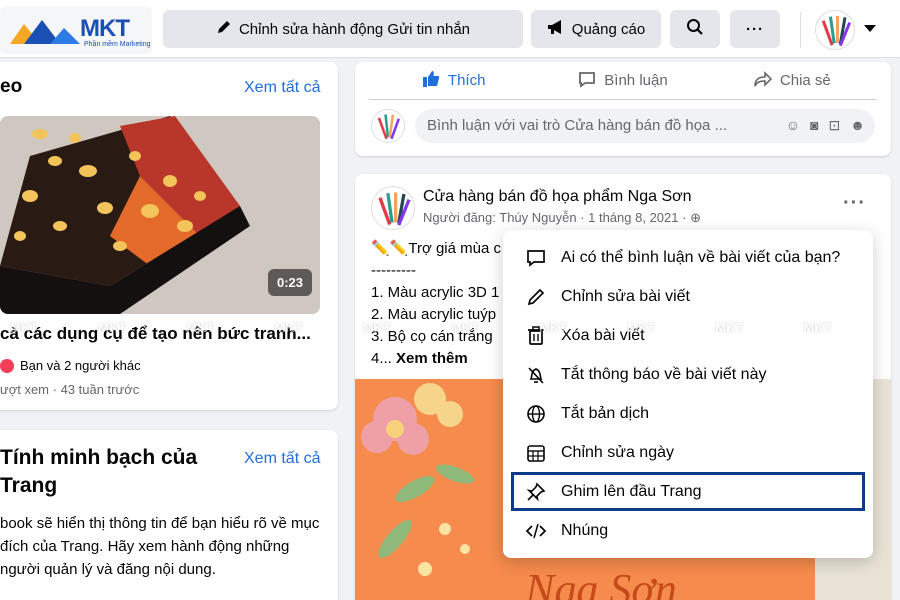 The width and height of the screenshot is (900, 600). I want to click on menu-item-label: Tắt thông báo về bài viết này, so click(664, 374).